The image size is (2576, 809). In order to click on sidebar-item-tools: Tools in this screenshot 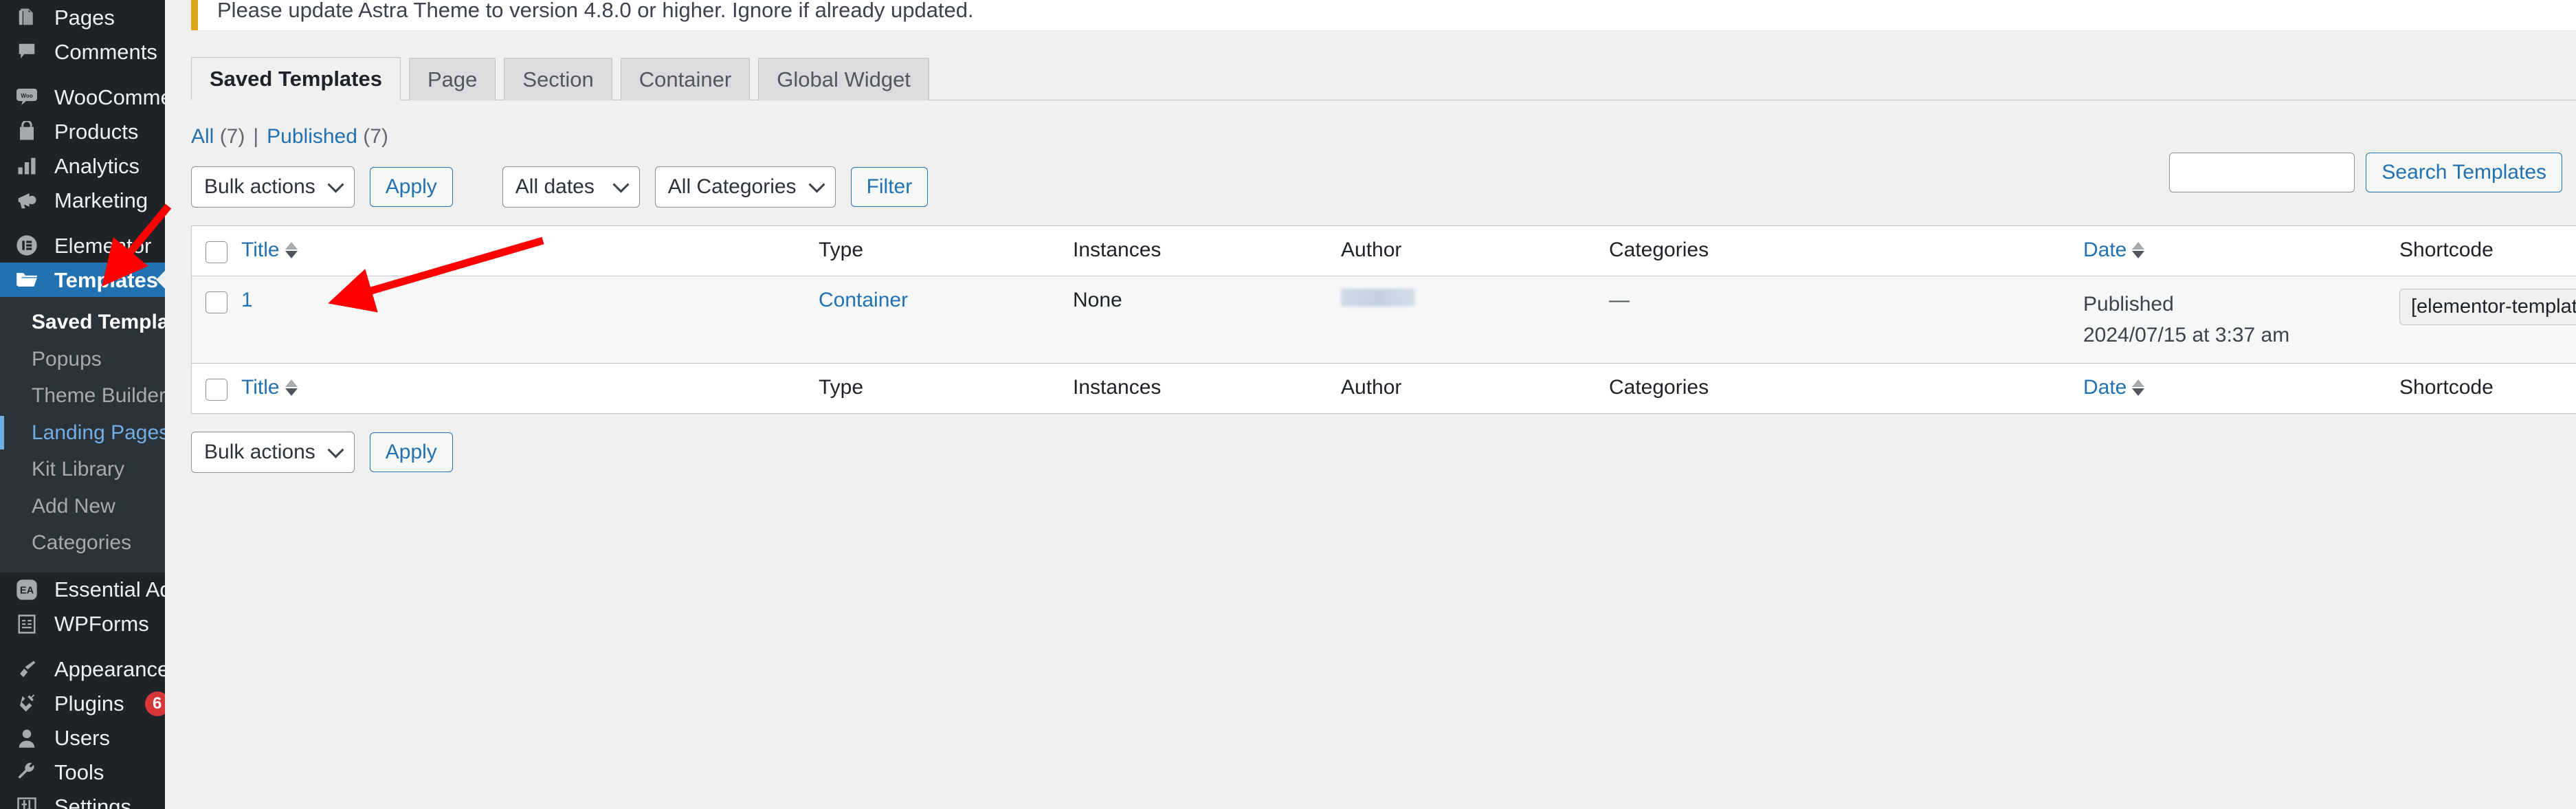, I will do `click(82, 772)`.